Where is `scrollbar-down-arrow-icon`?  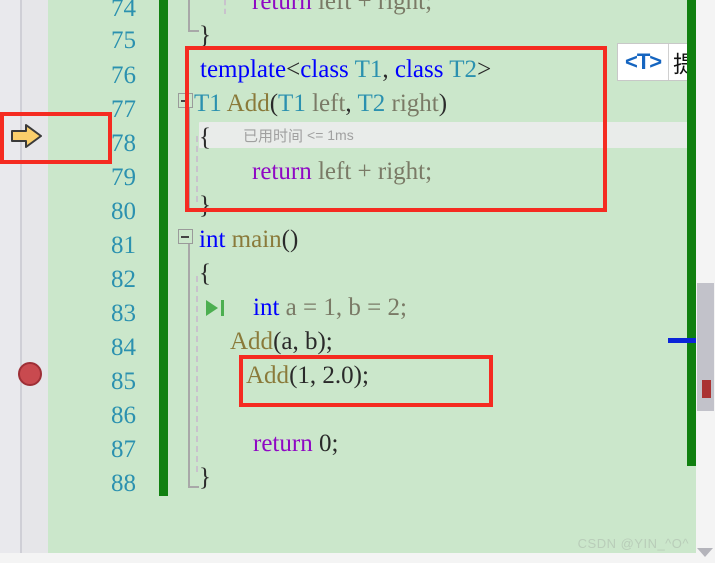
scrollbar-down-arrow-icon is located at coordinates (705, 552).